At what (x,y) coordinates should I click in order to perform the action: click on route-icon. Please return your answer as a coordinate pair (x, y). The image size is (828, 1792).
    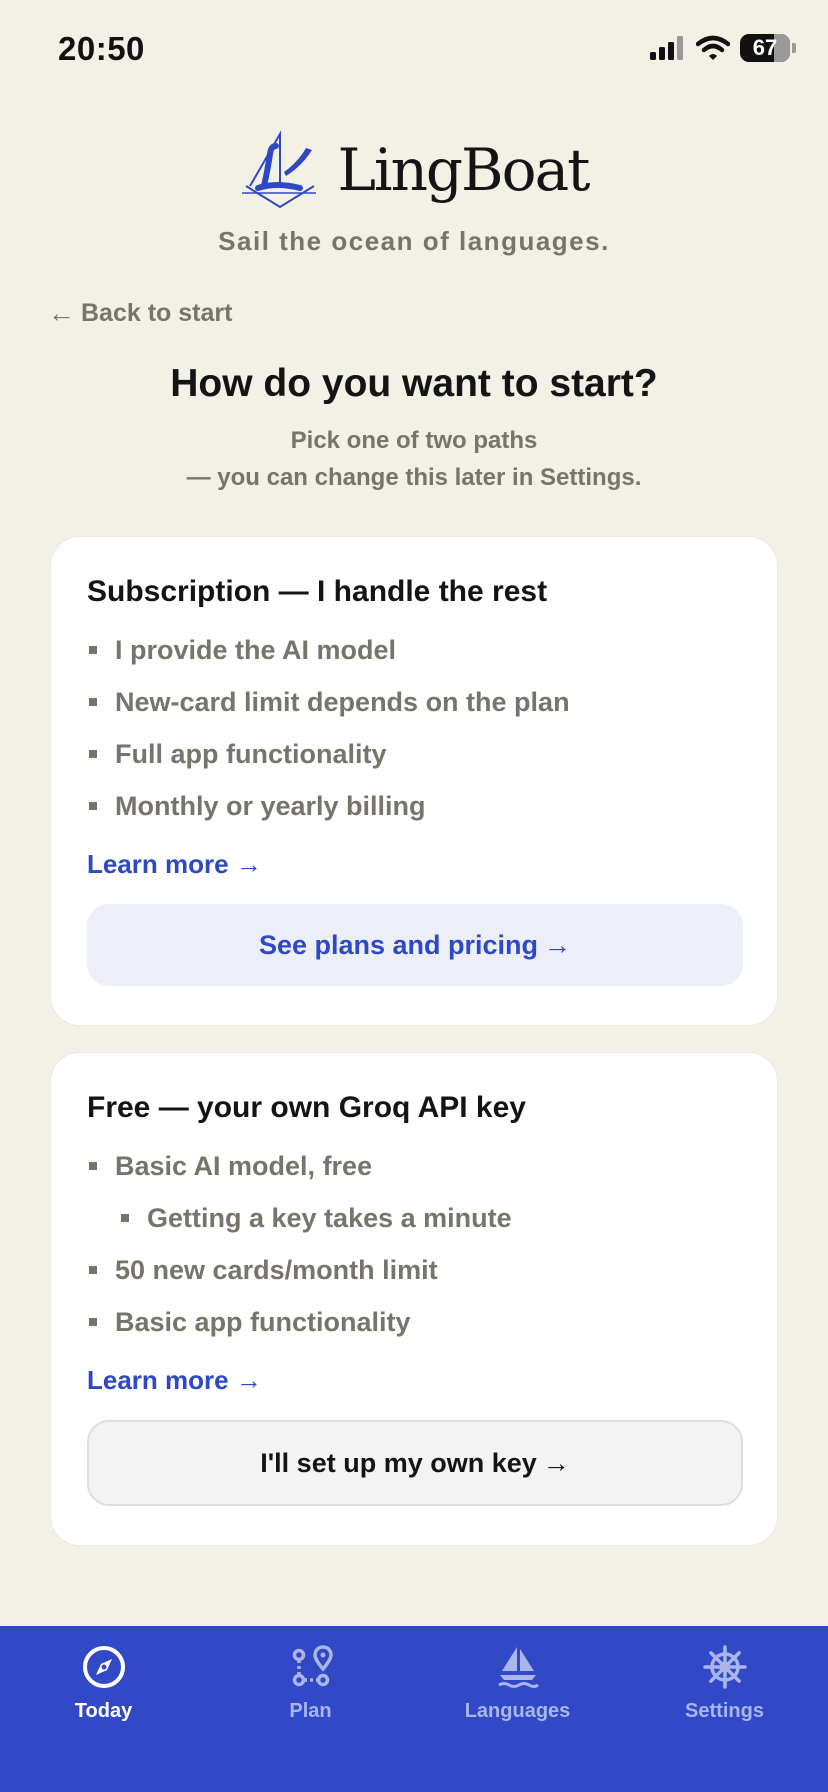
    Looking at the image, I should click on (311, 1667).